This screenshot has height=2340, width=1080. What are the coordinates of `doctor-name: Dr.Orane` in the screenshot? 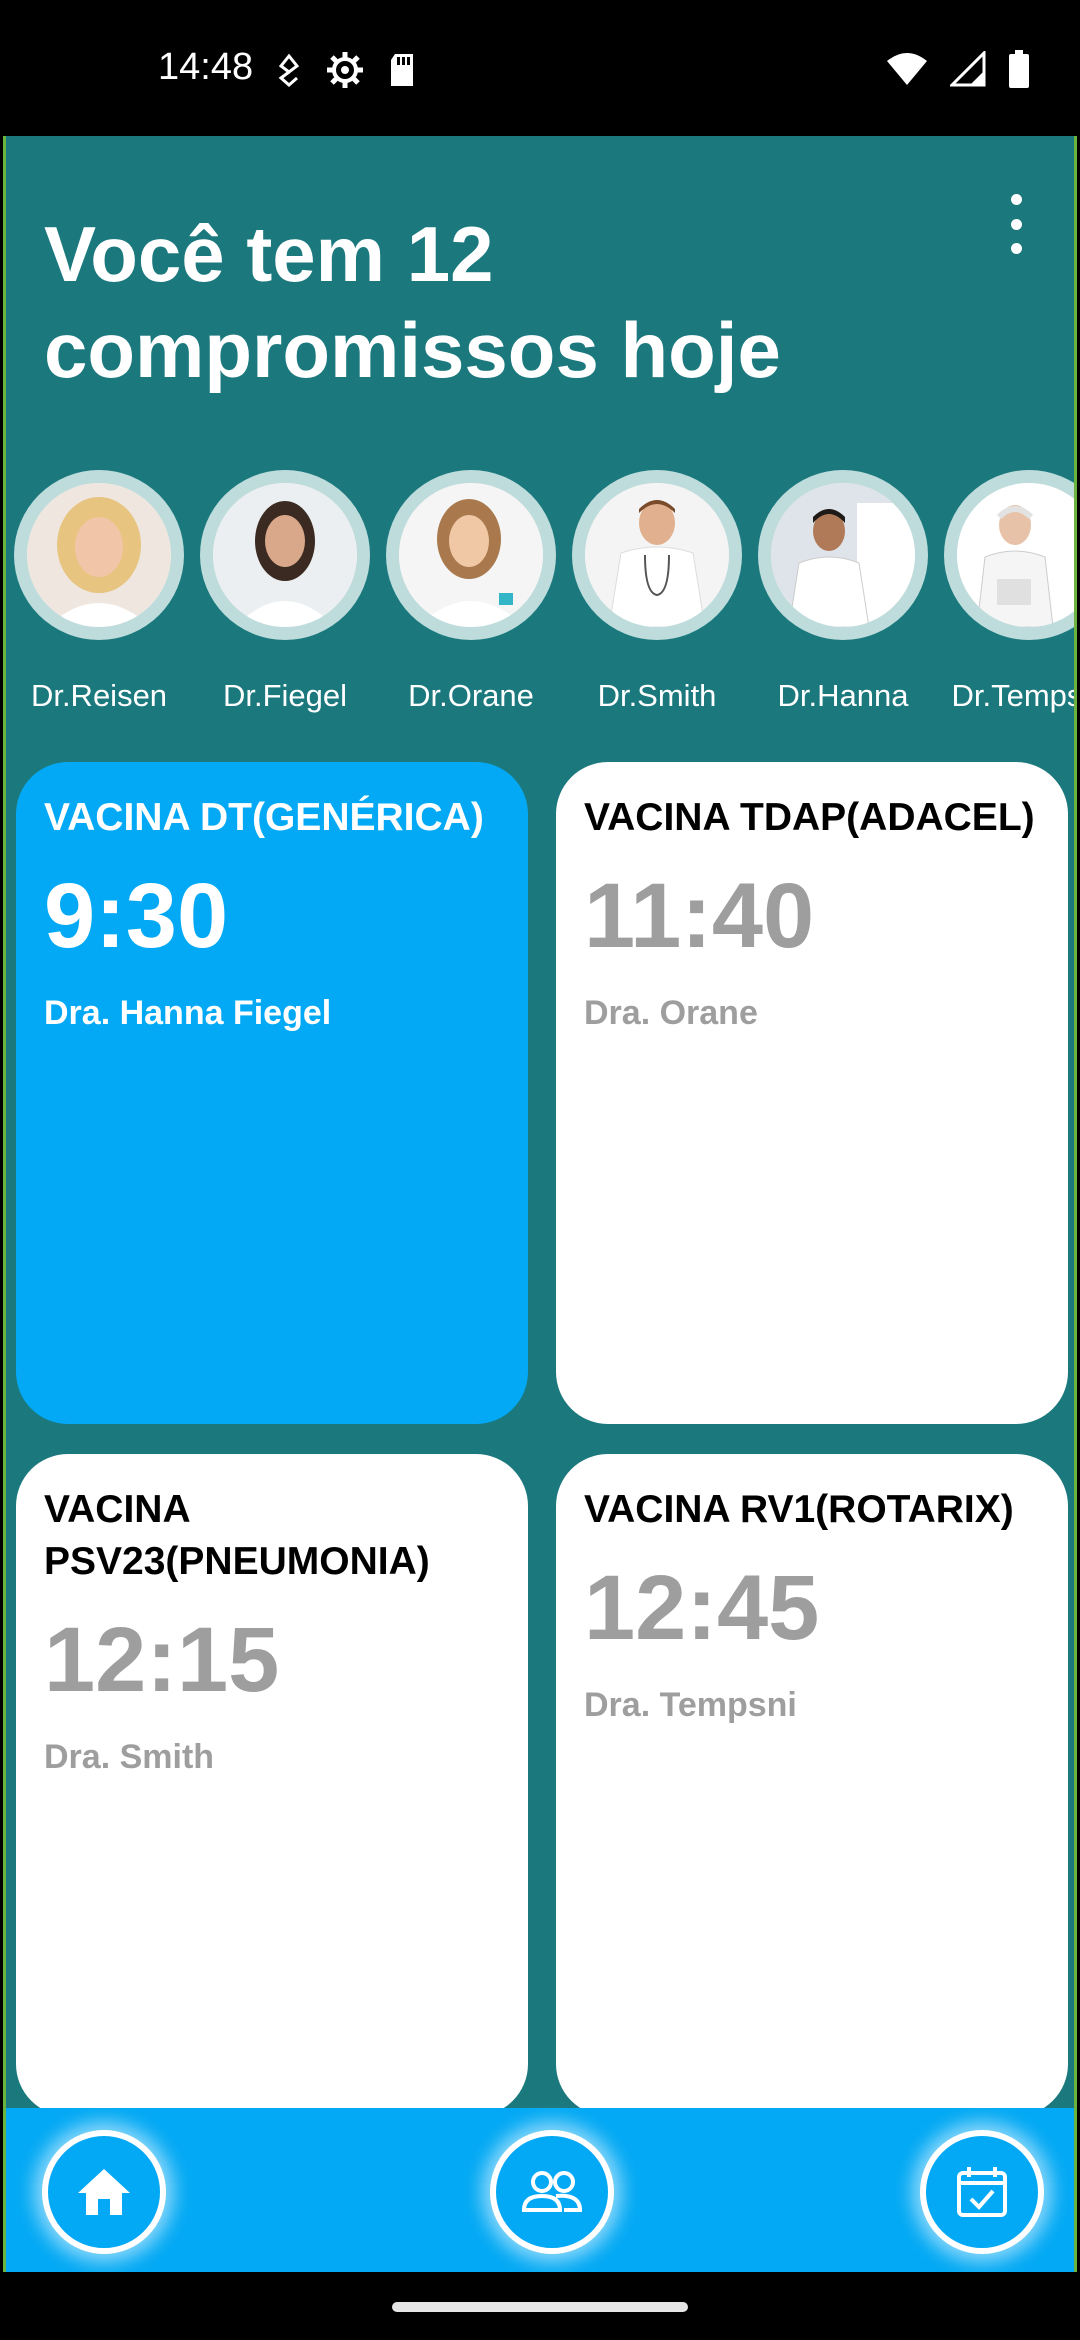 It's located at (471, 695).